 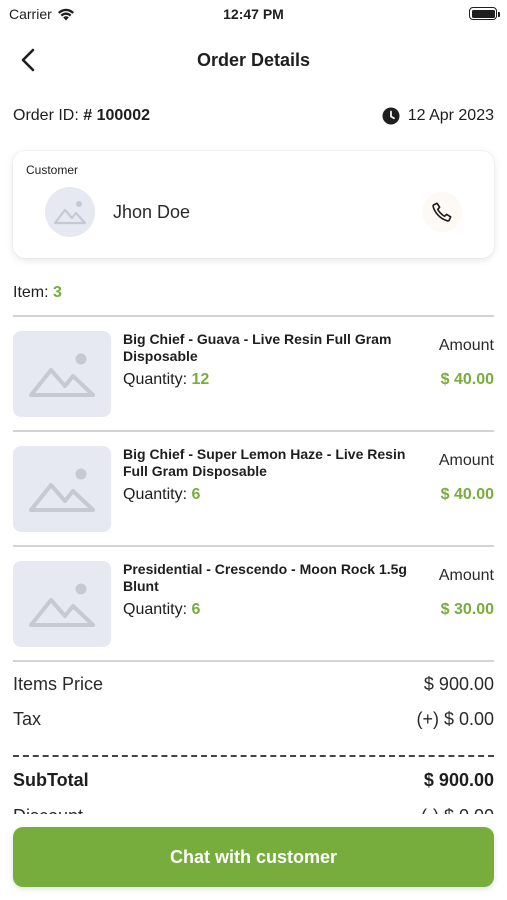 I want to click on status-bar: Carrier 12:47 PM, so click(x=253, y=15).